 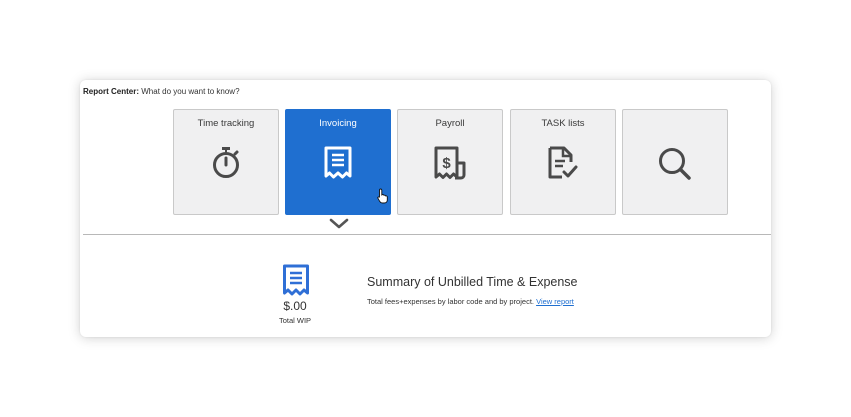 What do you see at coordinates (339, 225) in the screenshot?
I see `chevron-down-icon` at bounding box center [339, 225].